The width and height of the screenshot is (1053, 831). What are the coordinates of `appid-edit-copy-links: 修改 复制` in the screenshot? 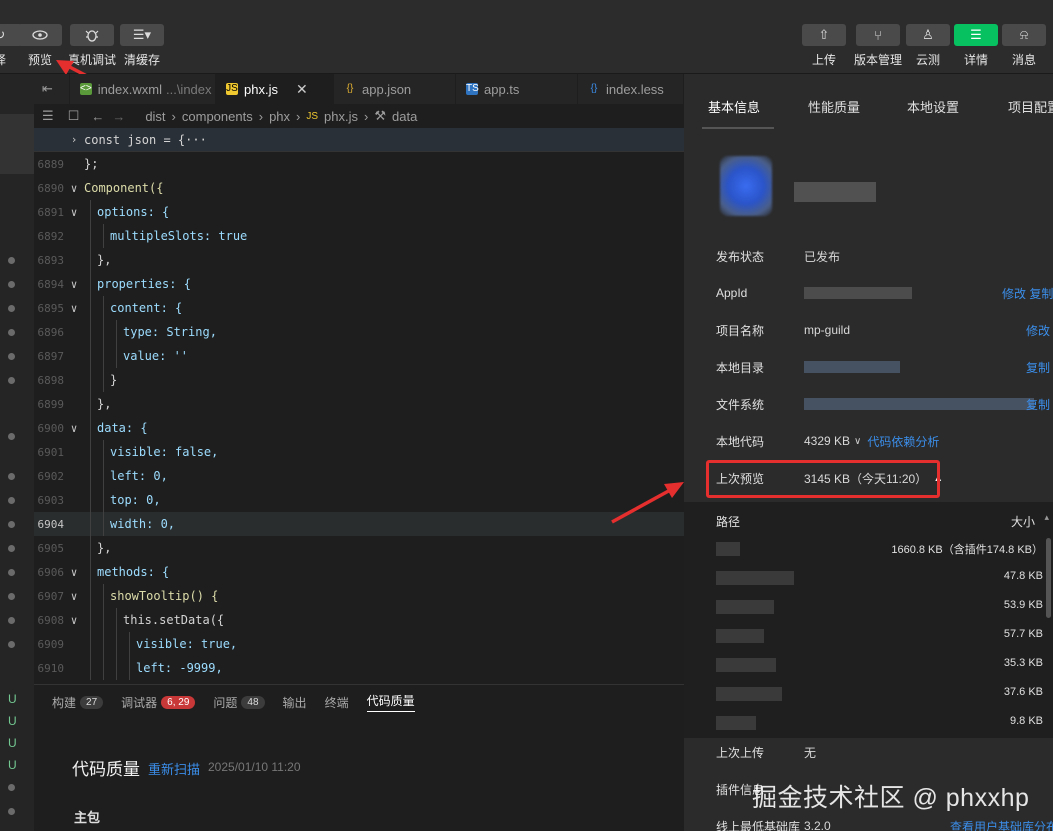 It's located at (1027, 293).